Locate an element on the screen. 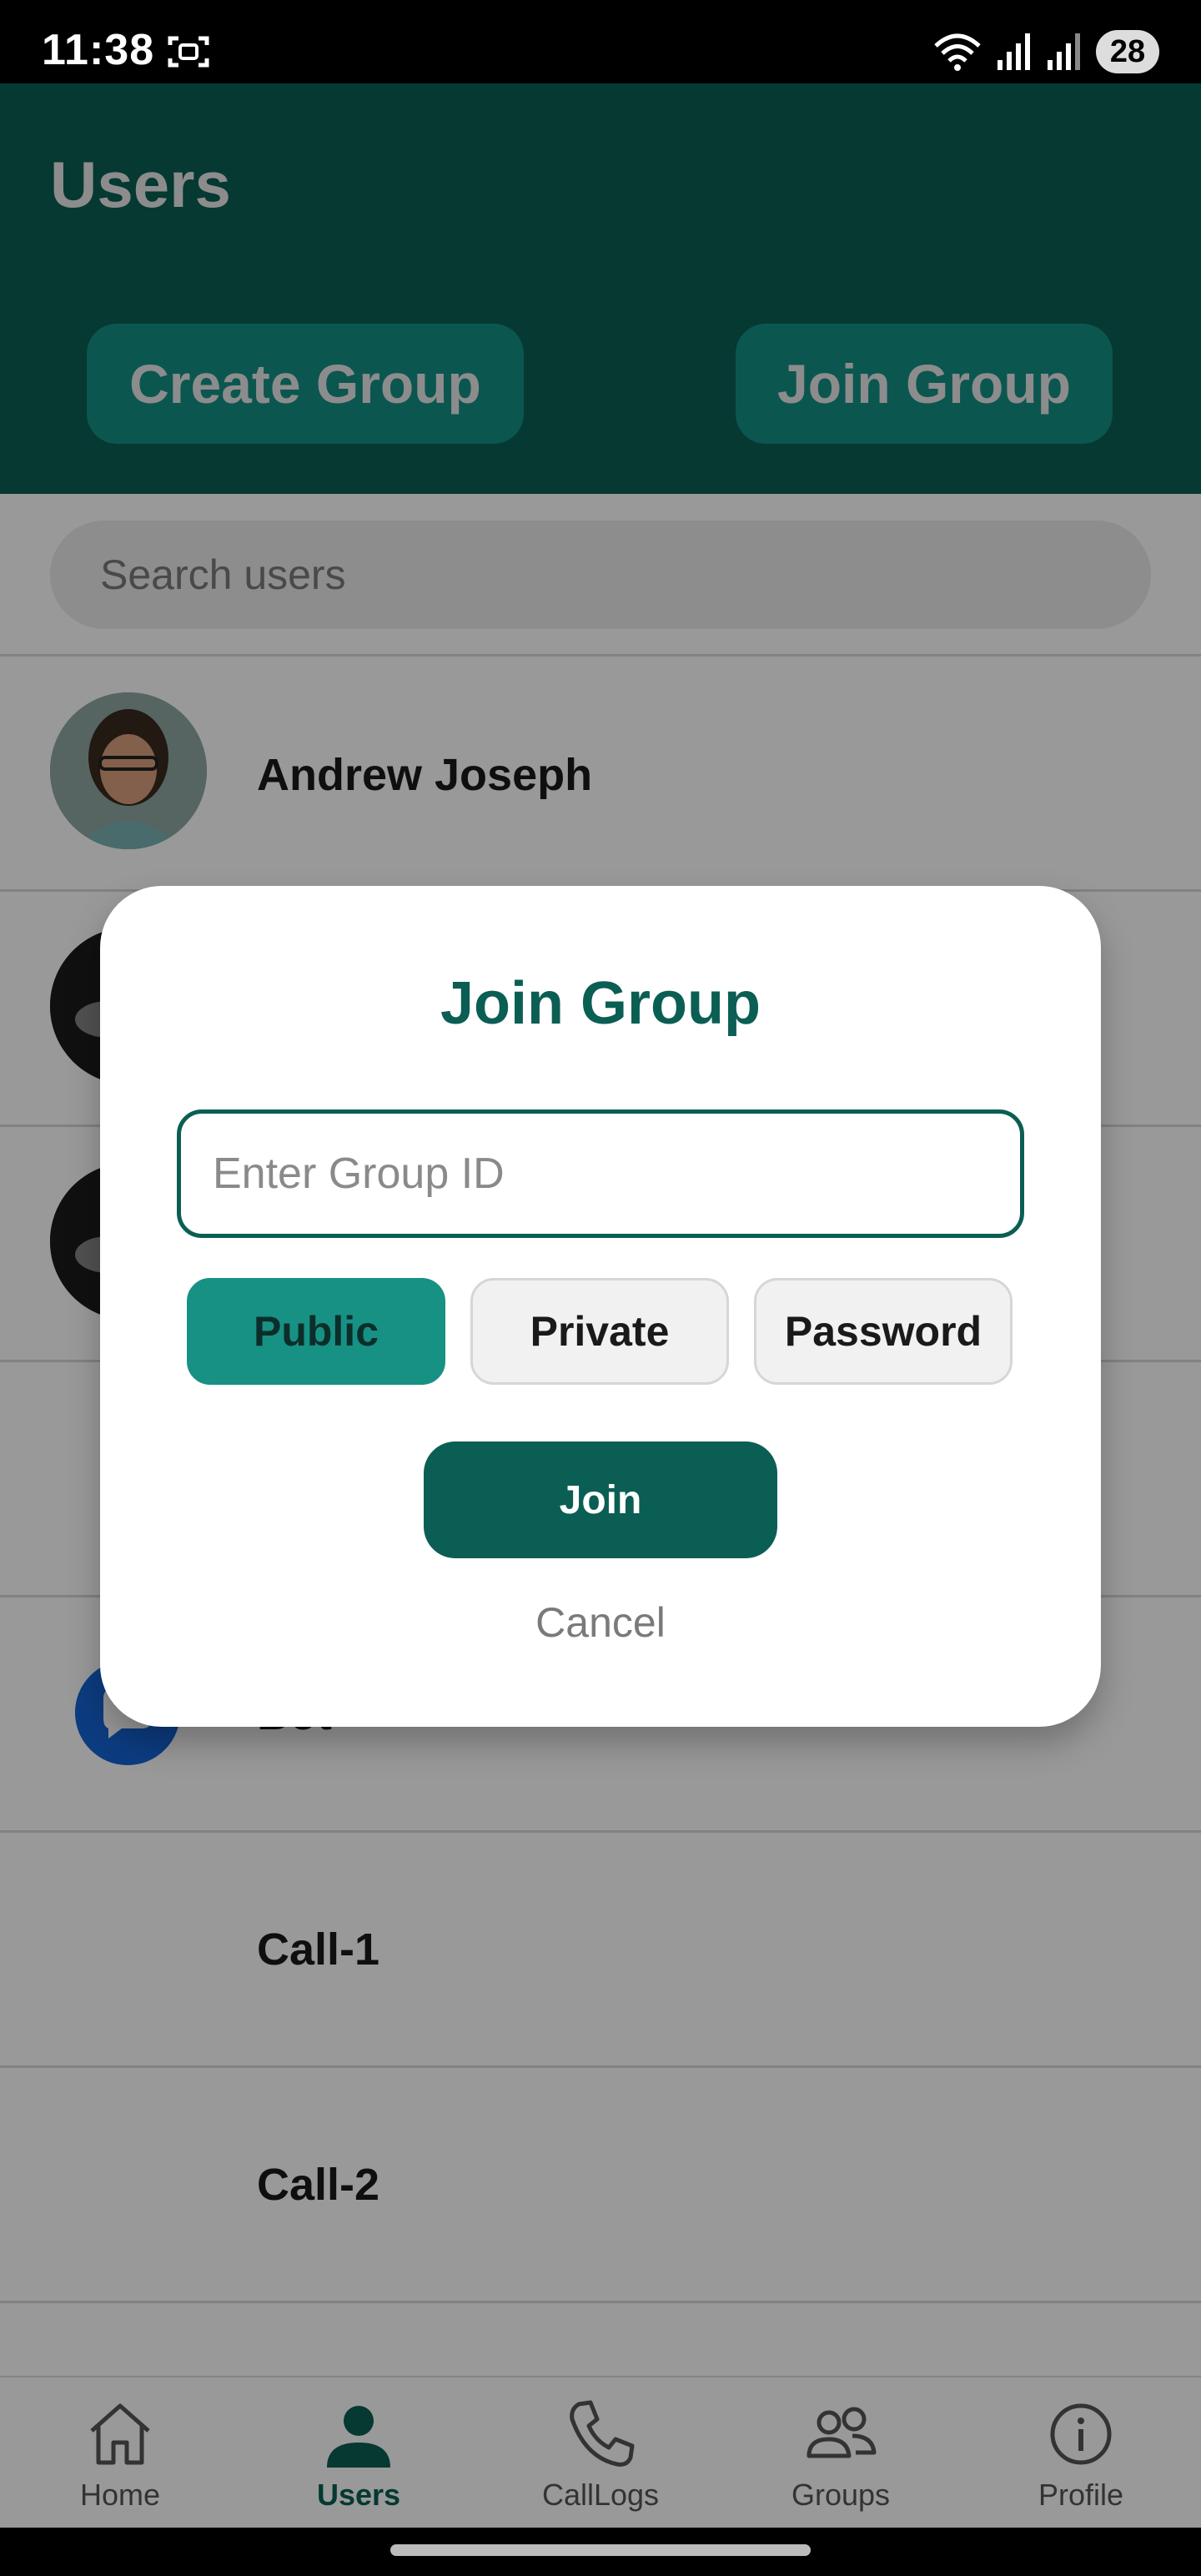  join-button: Join is located at coordinates (601, 1499).